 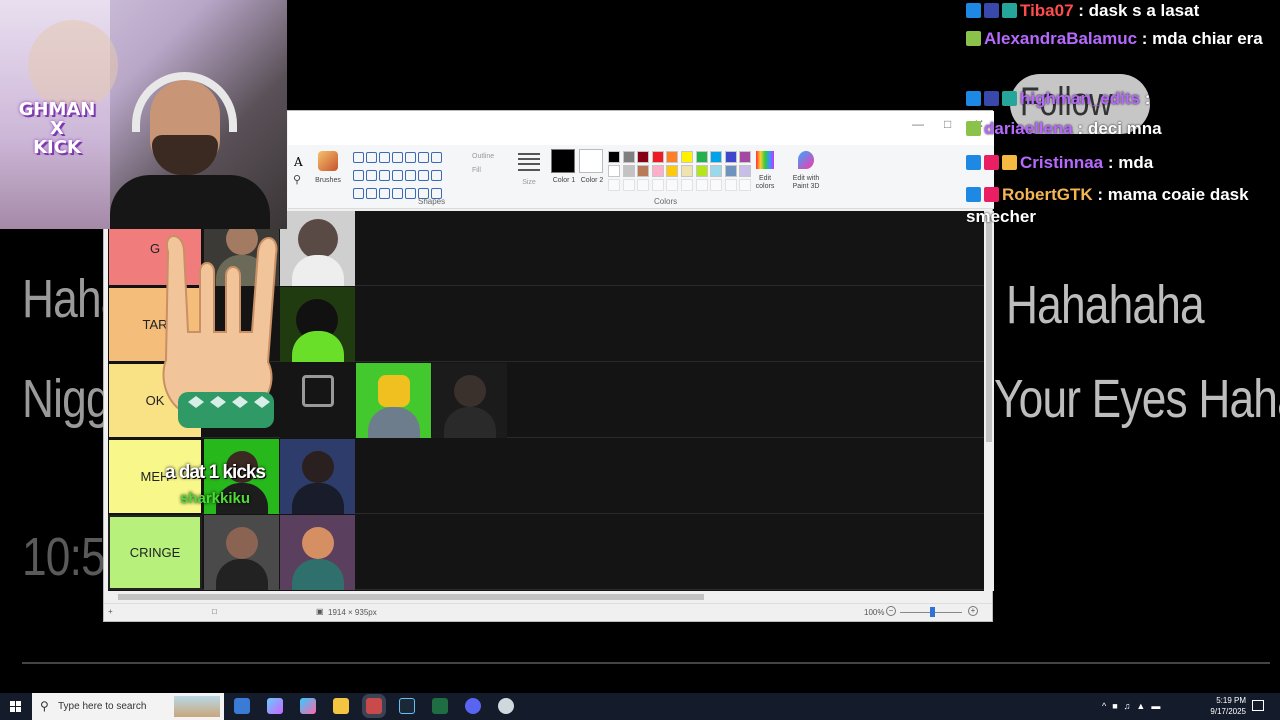 What do you see at coordinates (529, 154) in the screenshot?
I see `size-icon` at bounding box center [529, 154].